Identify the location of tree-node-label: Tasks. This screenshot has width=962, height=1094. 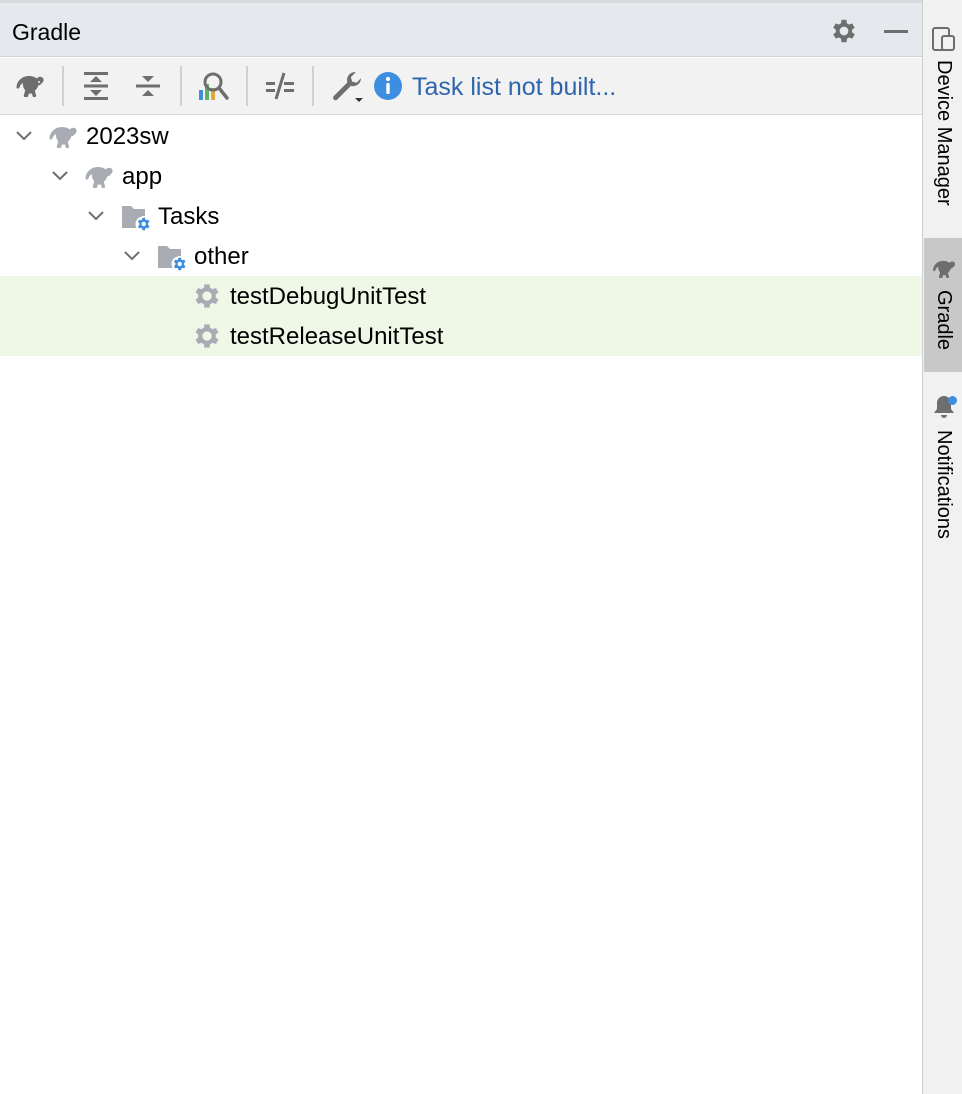
(189, 216).